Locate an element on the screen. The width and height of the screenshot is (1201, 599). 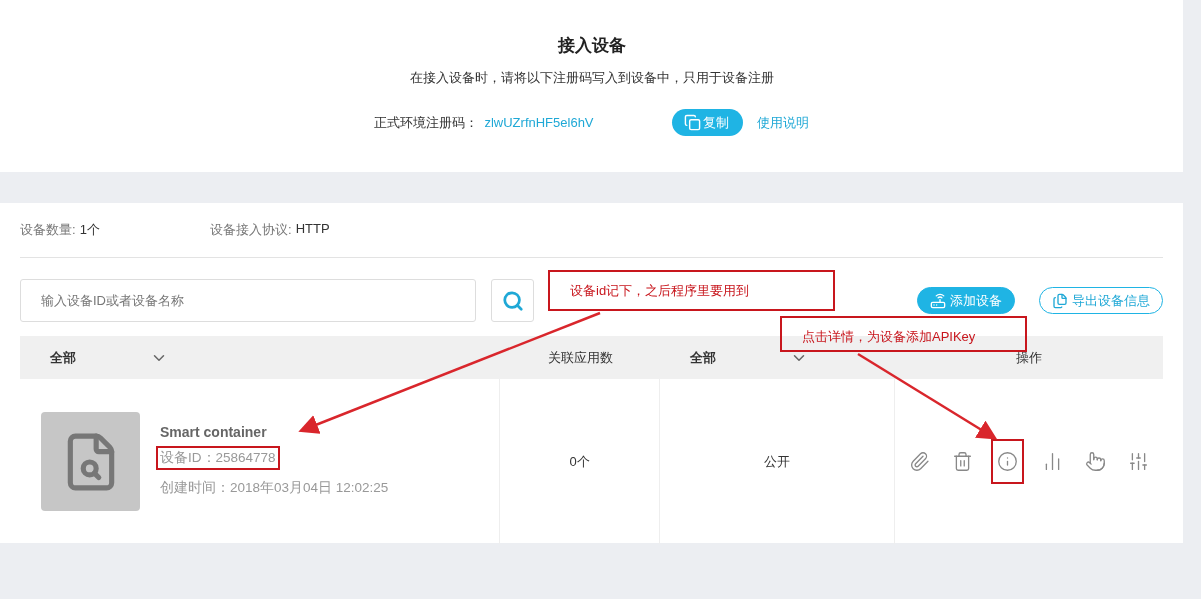
stat-label: 设备数量: is located at coordinates (48, 230).